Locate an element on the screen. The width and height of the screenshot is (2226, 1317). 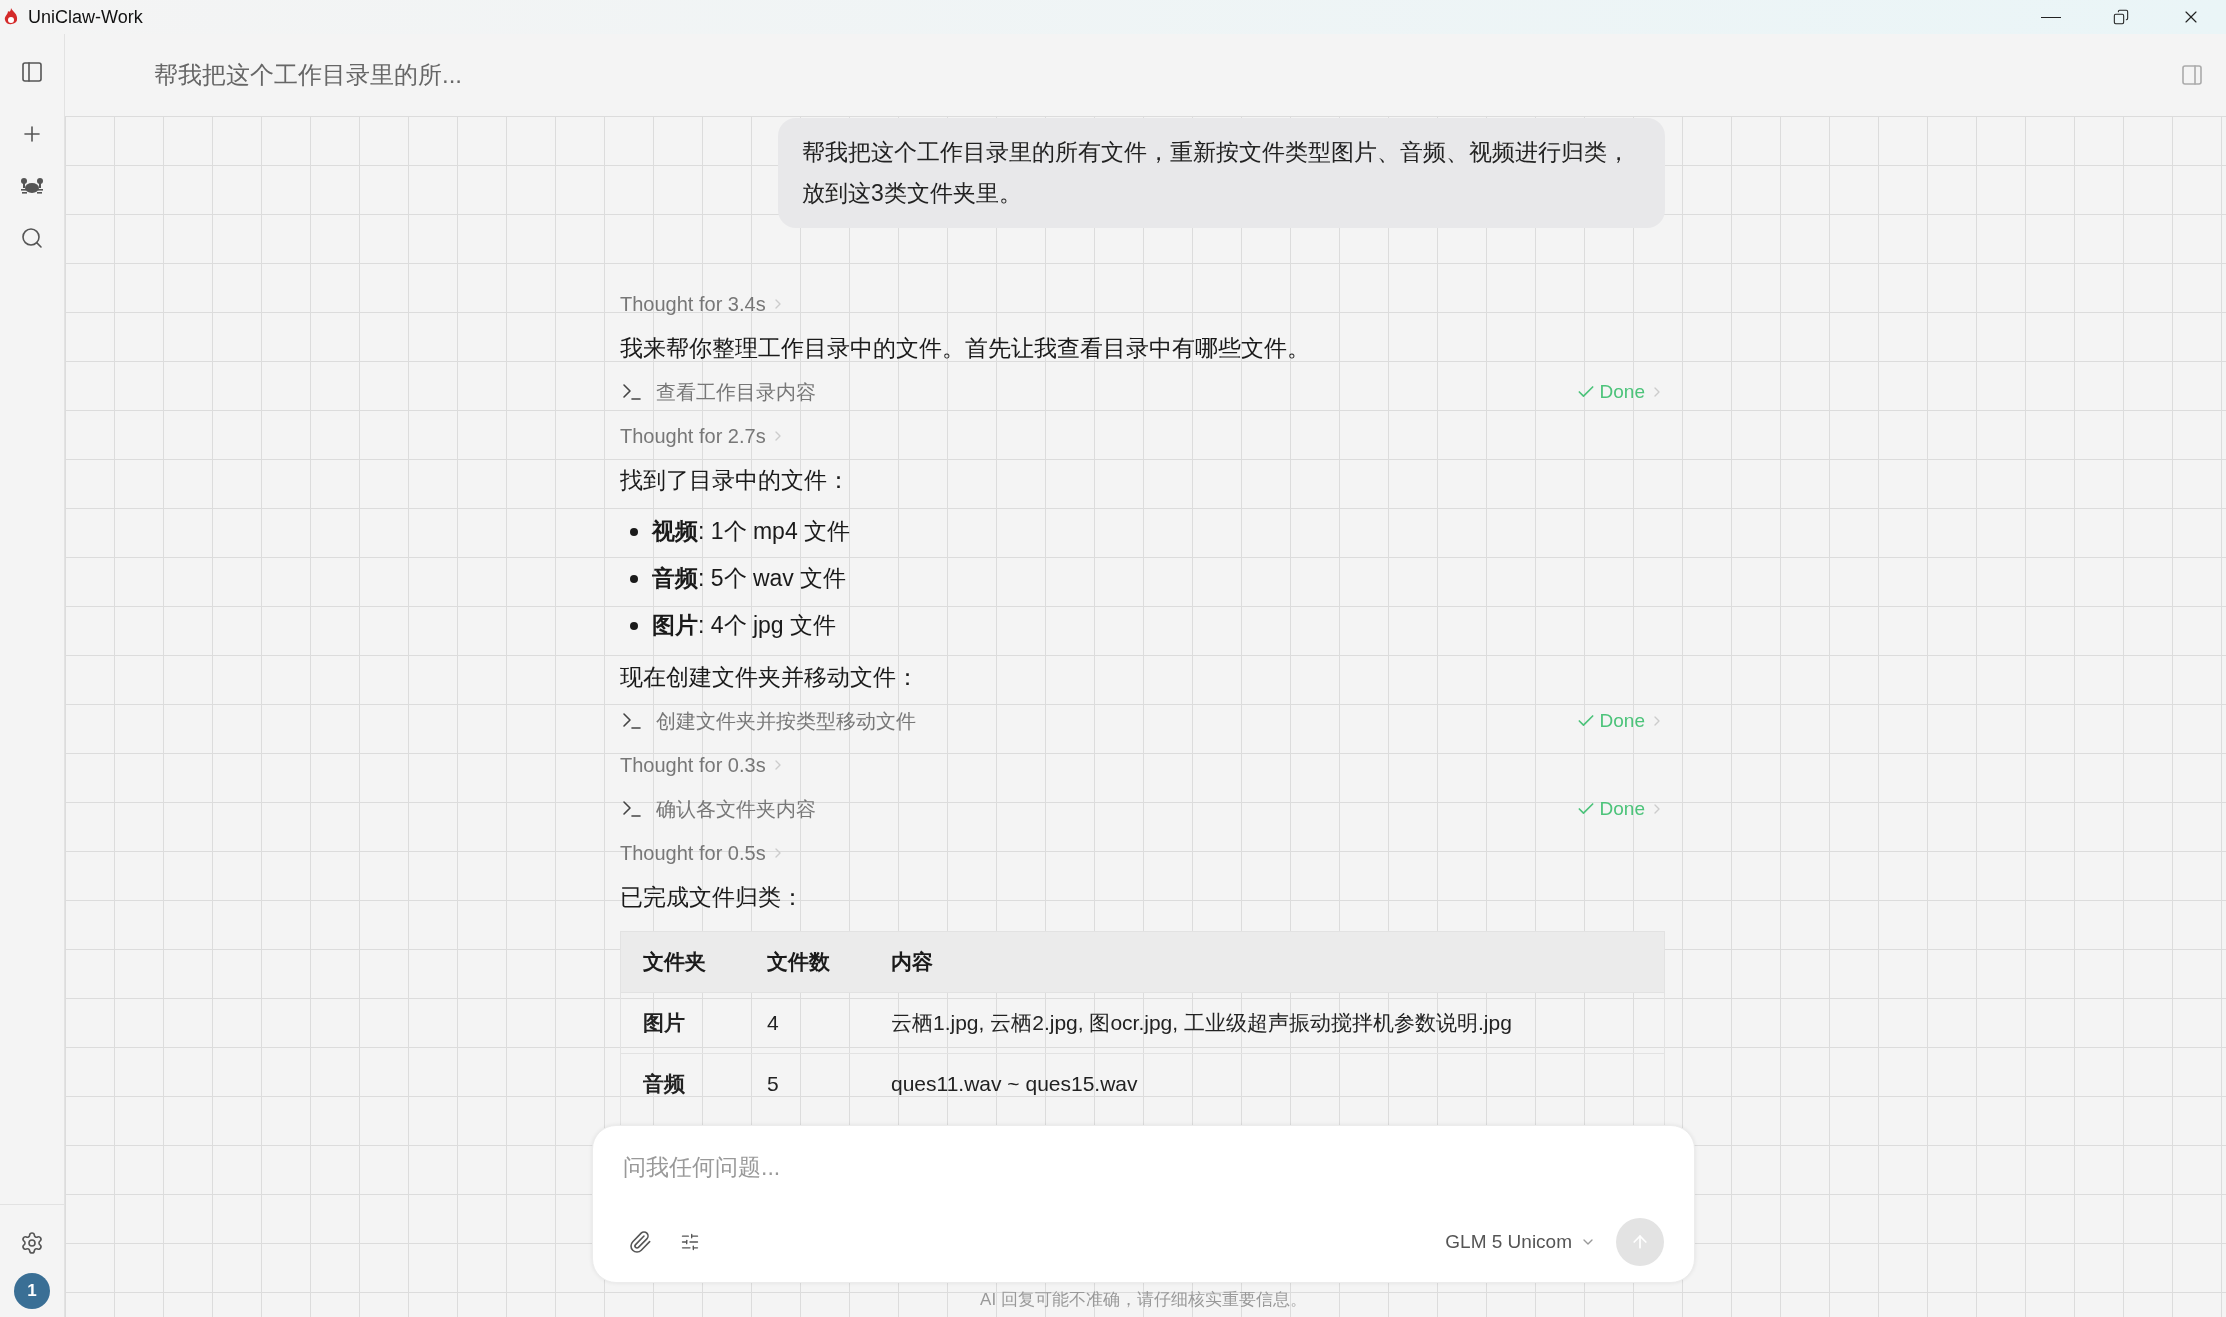
thought-toggle: Thought for 0.3s is located at coordinates (703, 765).